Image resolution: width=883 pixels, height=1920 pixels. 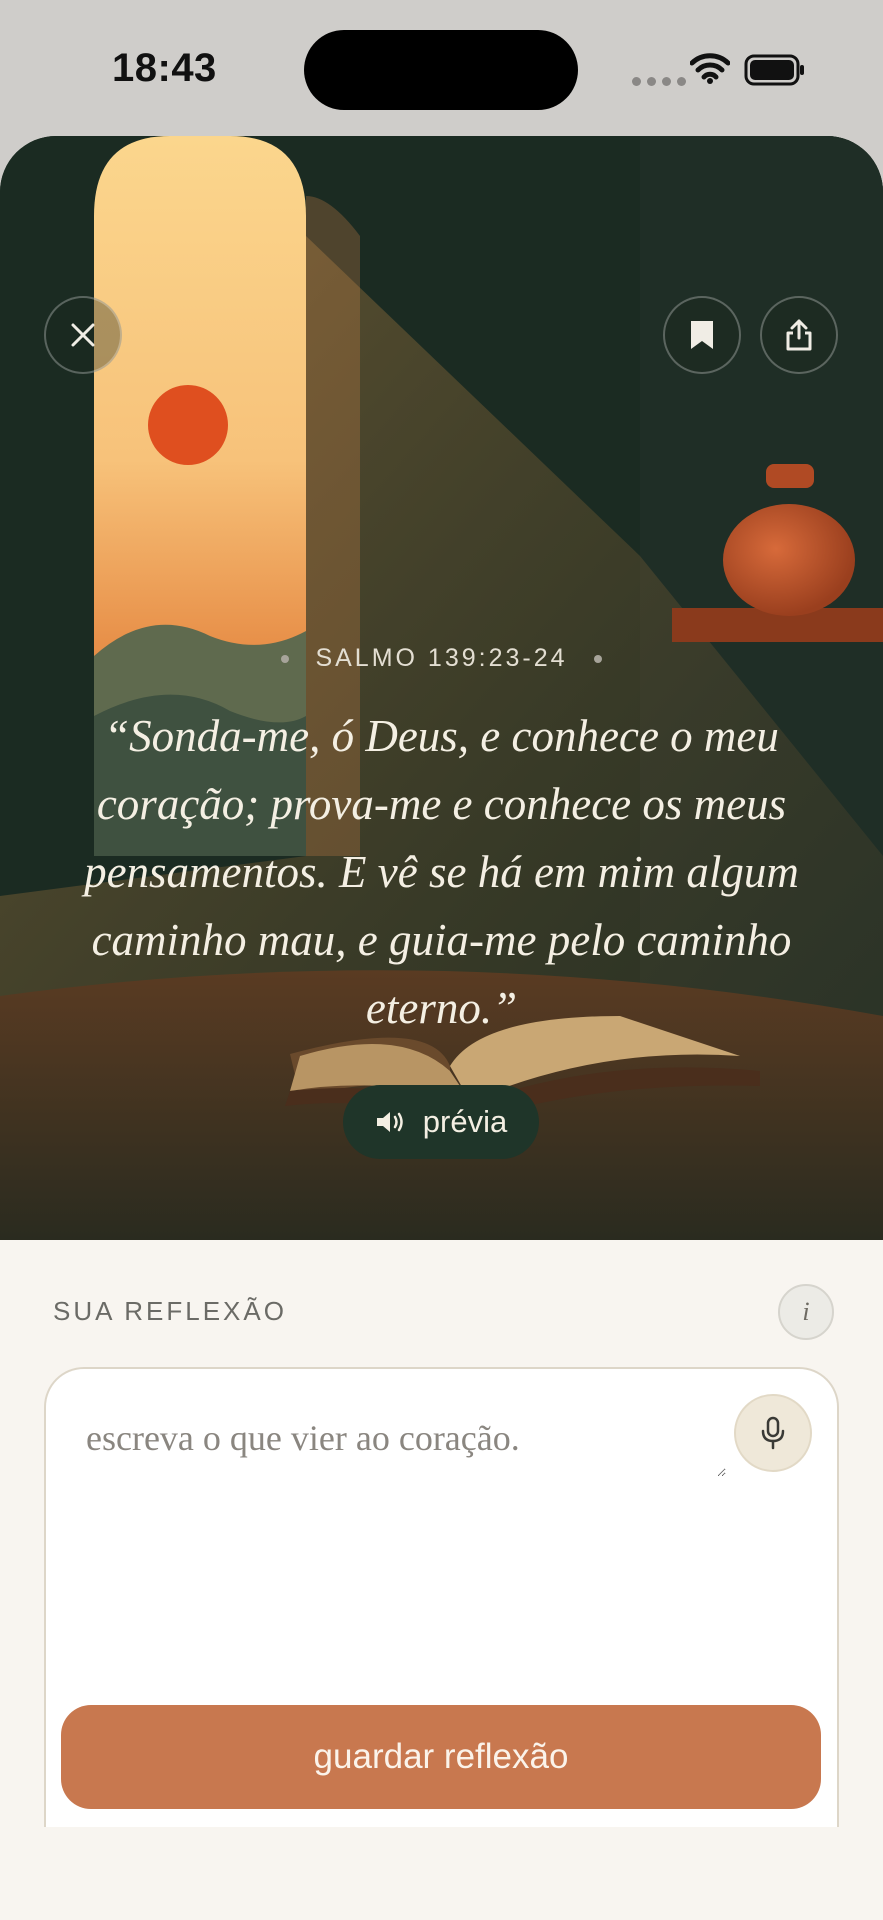 What do you see at coordinates (389, 1122) in the screenshot?
I see `speaker-icon` at bounding box center [389, 1122].